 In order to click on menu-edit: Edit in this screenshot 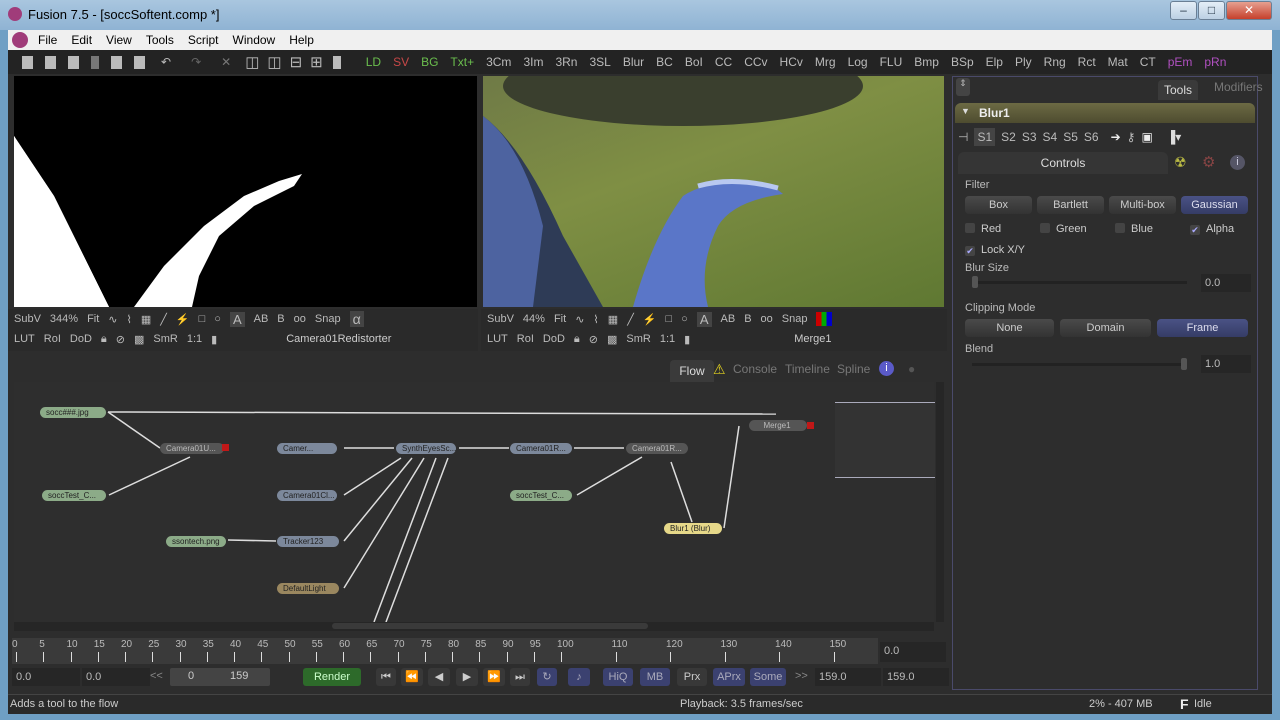, I will do `click(81, 40)`.